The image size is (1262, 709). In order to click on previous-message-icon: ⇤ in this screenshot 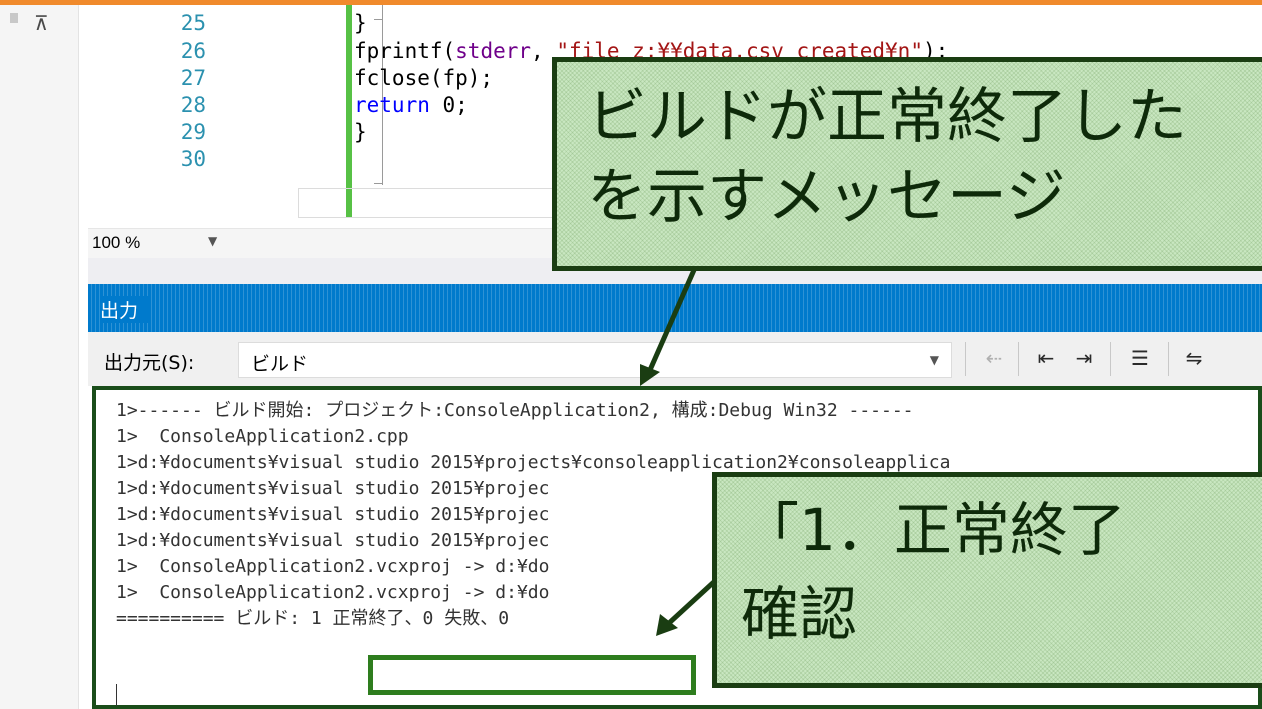, I will do `click(1046, 358)`.